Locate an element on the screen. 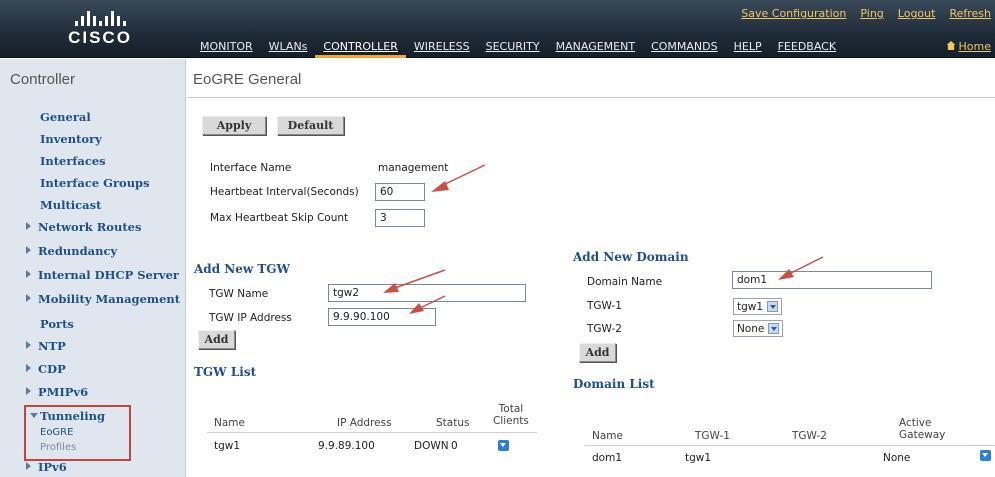 Image resolution: width=995 pixels, height=477 pixels. tgw-name-field: tgw2 is located at coordinates (427, 293).